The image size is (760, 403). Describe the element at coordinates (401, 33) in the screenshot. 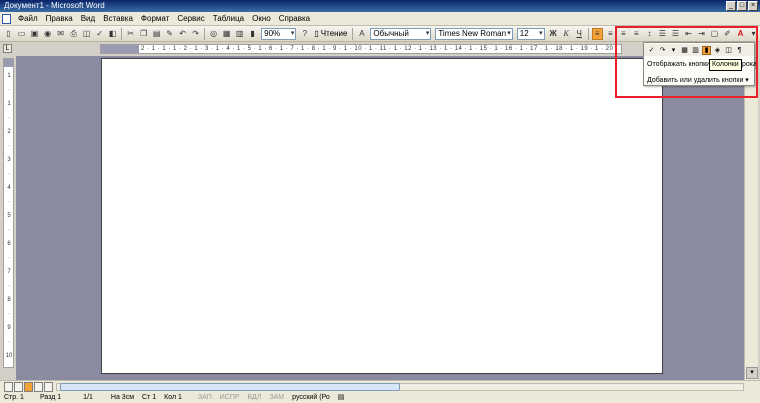

I see `style-select: Обычный` at that location.